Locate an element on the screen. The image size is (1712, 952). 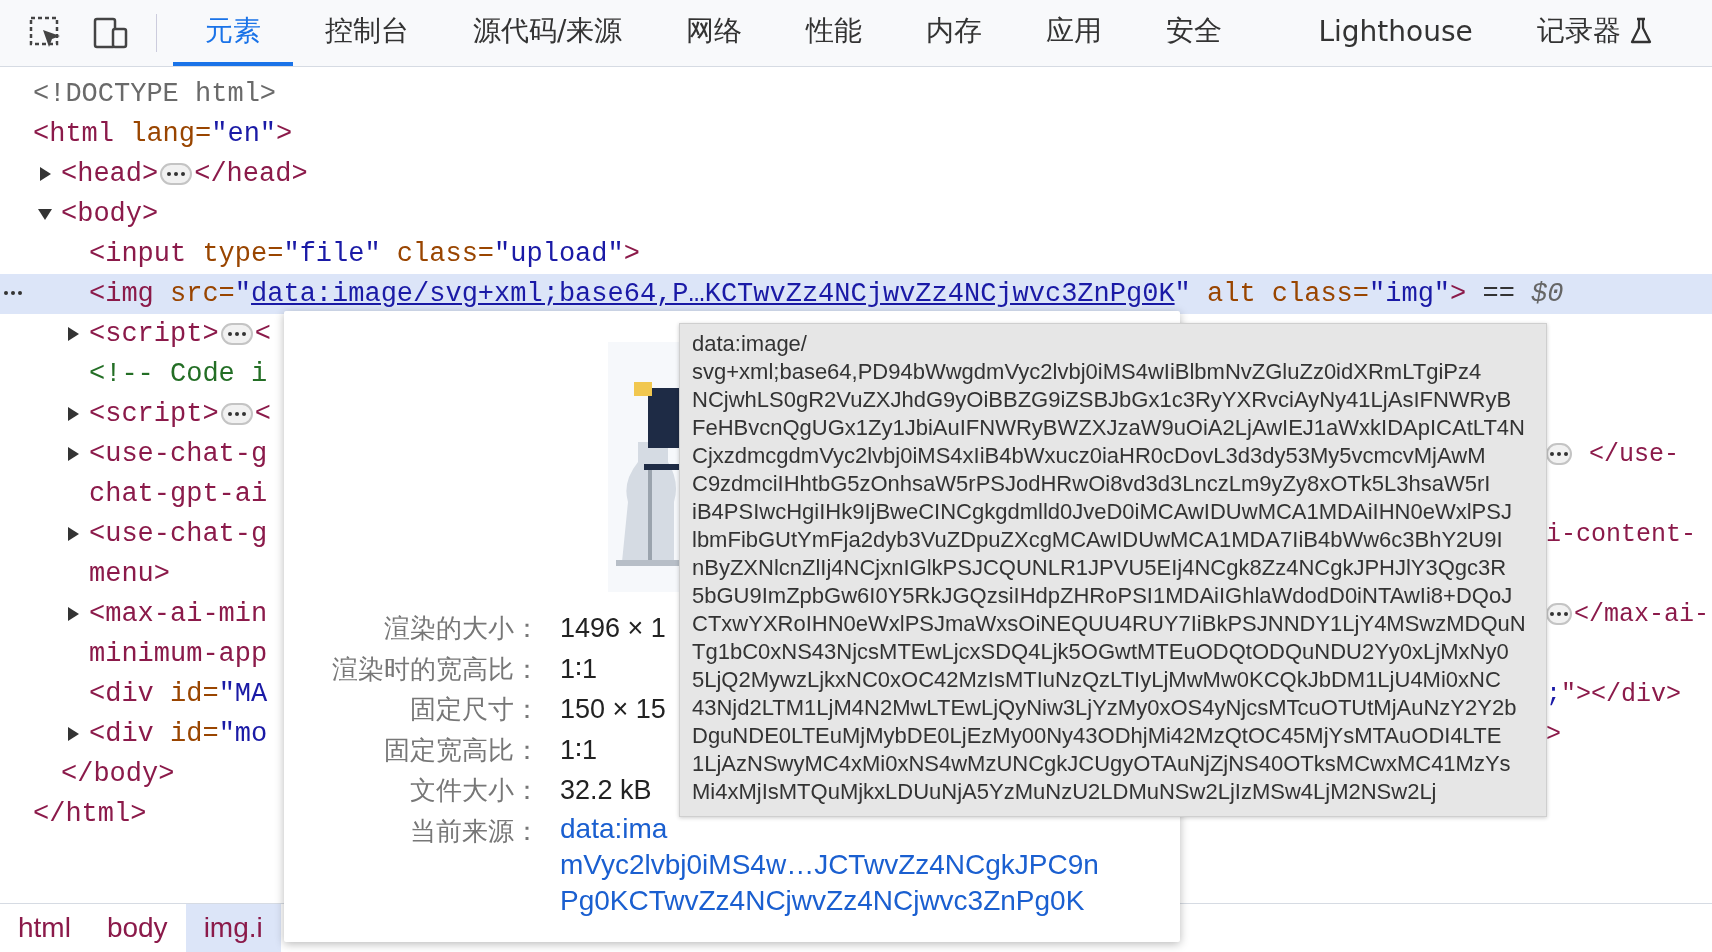
dom-node-text: </use- is located at coordinates (1634, 454).